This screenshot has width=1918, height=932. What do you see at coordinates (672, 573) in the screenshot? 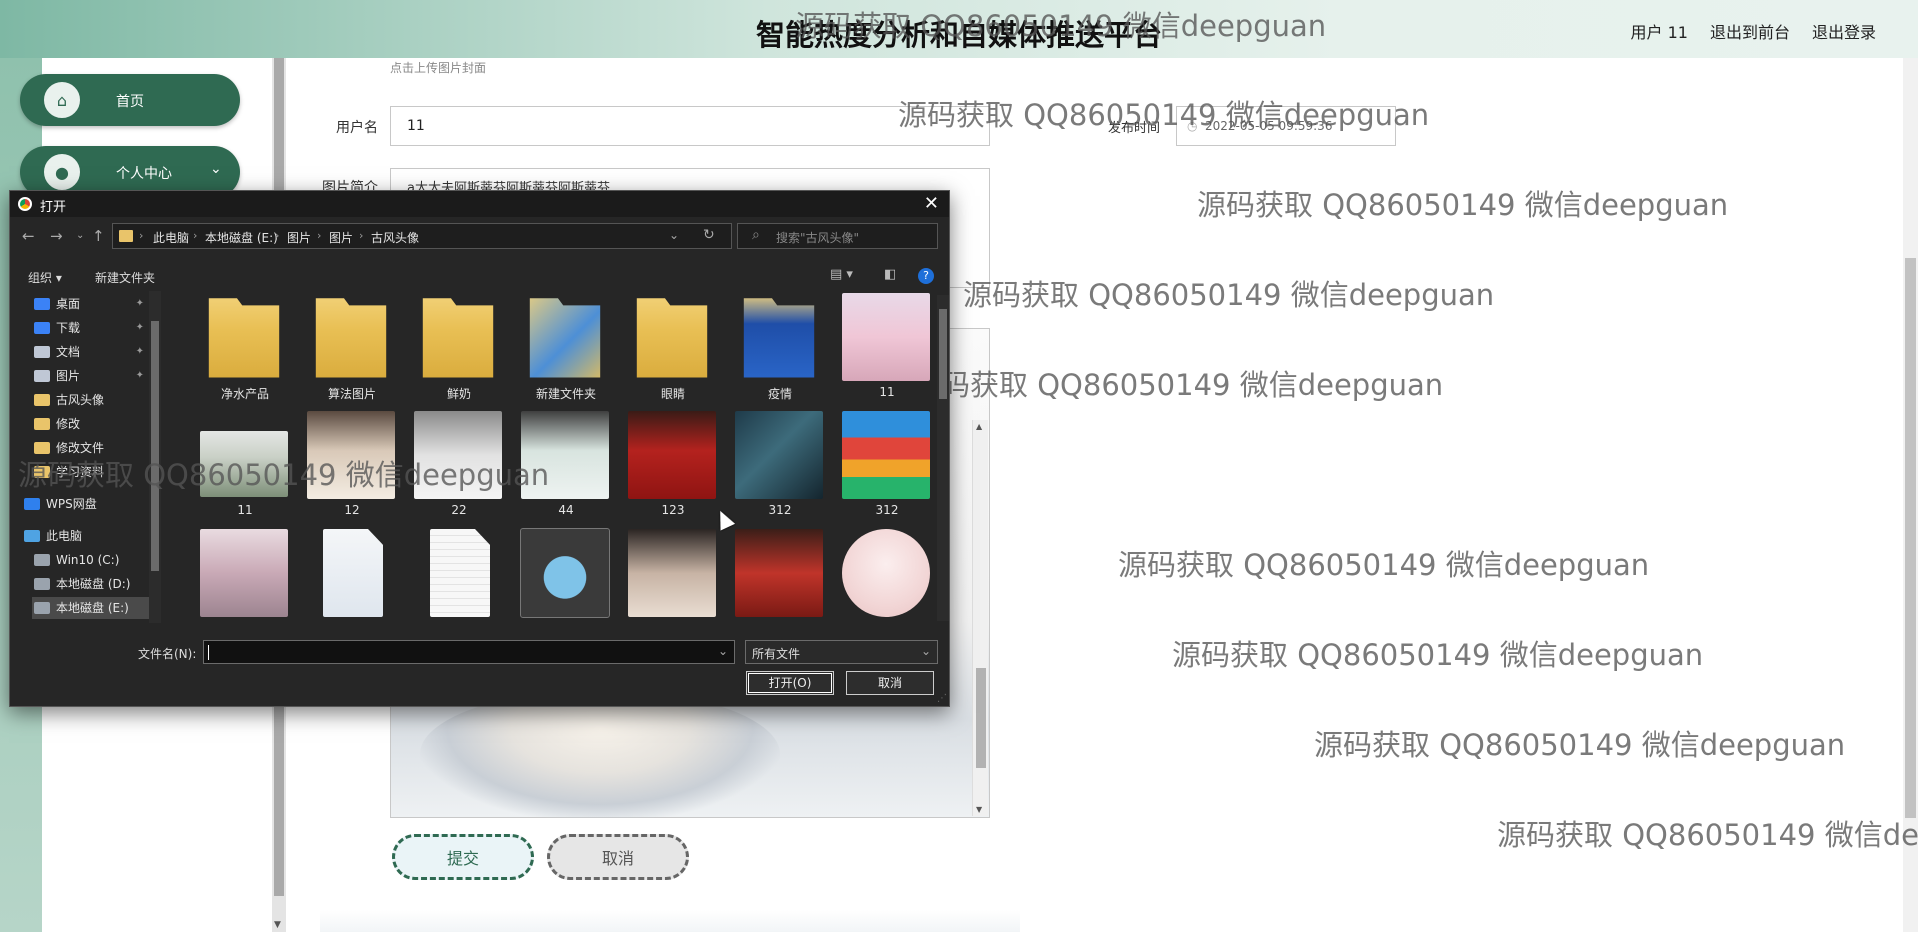
I see `image-thumbnail` at bounding box center [672, 573].